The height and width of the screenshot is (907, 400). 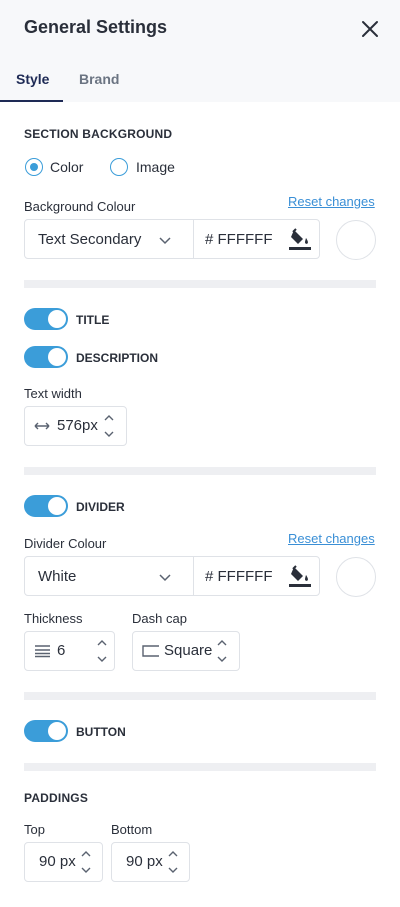 What do you see at coordinates (96, 27) in the screenshot?
I see `panel-title: General Settings` at bounding box center [96, 27].